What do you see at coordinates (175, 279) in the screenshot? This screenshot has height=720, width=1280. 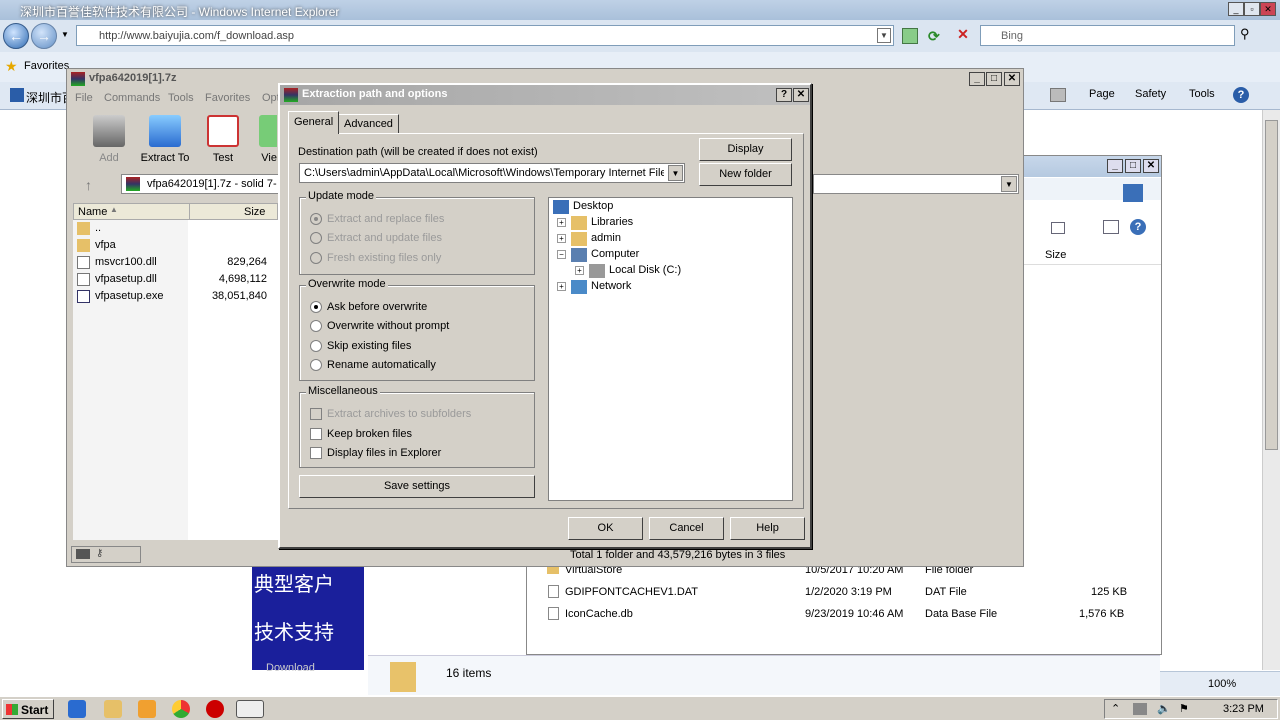 I see `file-row: vfpasetup.dll 4,698,112` at bounding box center [175, 279].